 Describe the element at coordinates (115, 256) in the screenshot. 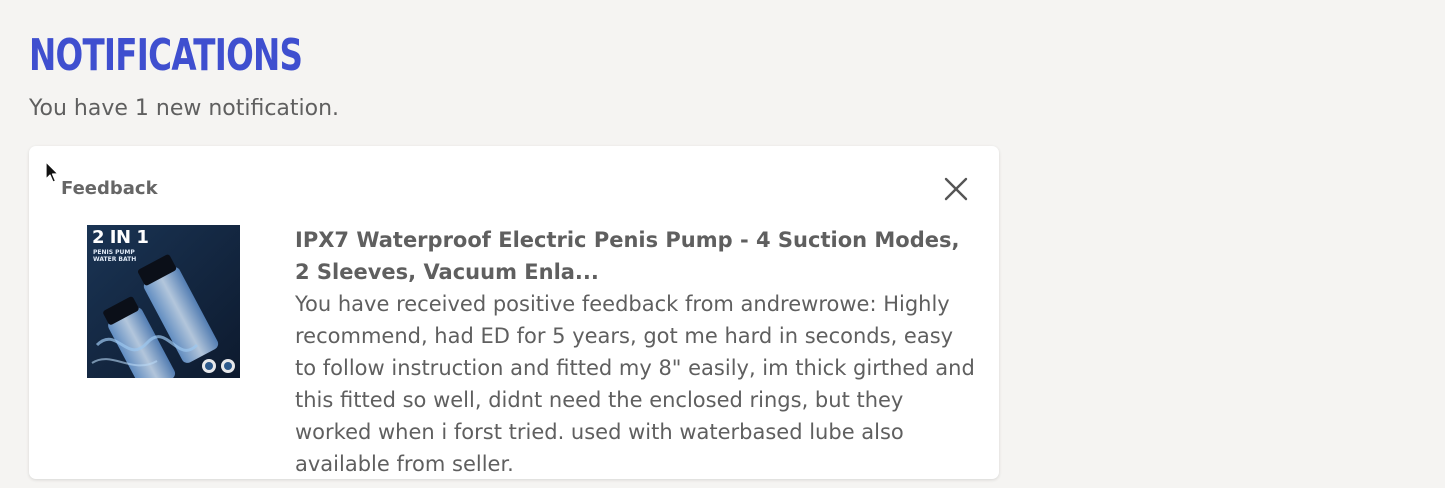

I see `image-overlay-subtext: PENIS PUMP WATER BATH` at that location.